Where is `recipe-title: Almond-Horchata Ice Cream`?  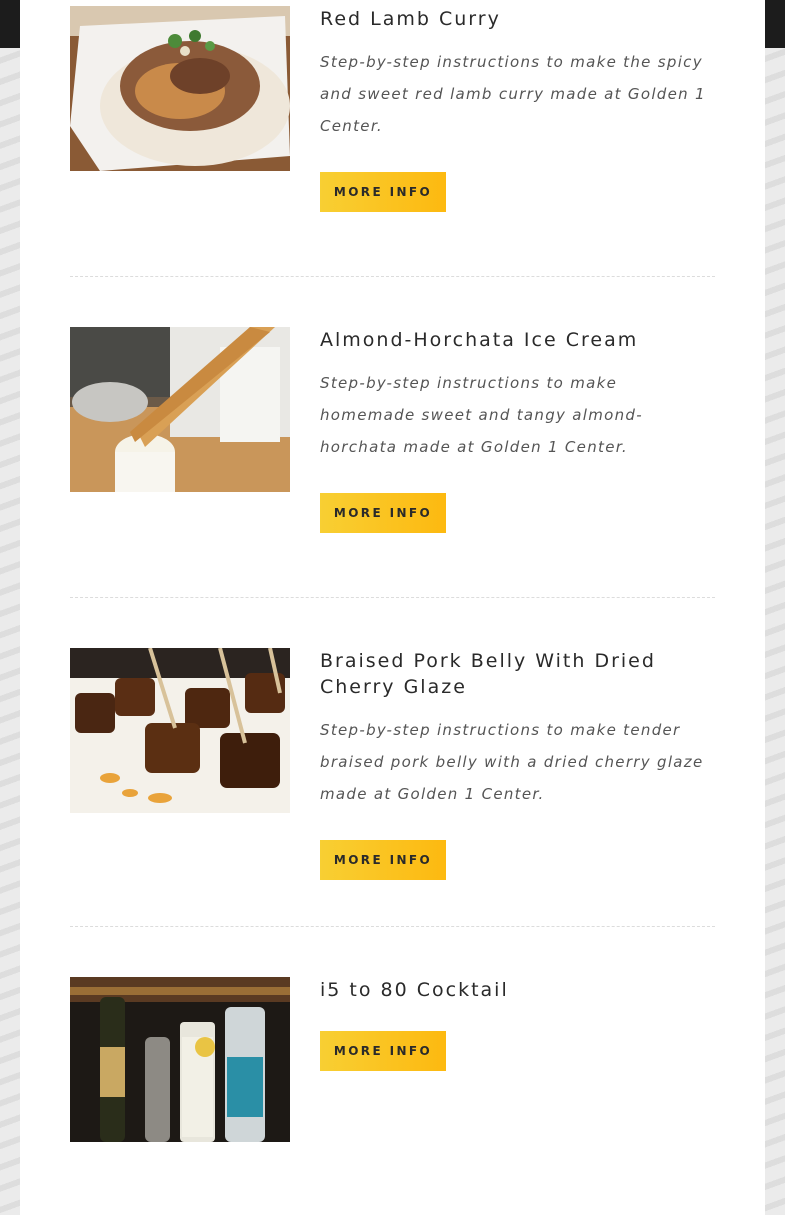 recipe-title: Almond-Horchata Ice Cream is located at coordinates (479, 340).